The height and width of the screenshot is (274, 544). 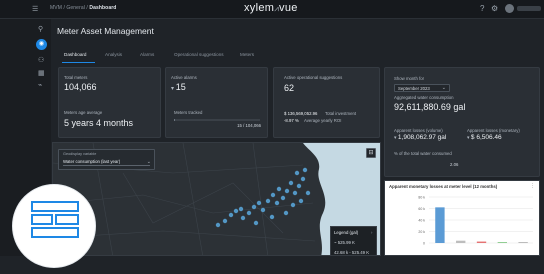 What do you see at coordinates (371, 153) in the screenshot?
I see `map-layers-icon: ⊟` at bounding box center [371, 153].